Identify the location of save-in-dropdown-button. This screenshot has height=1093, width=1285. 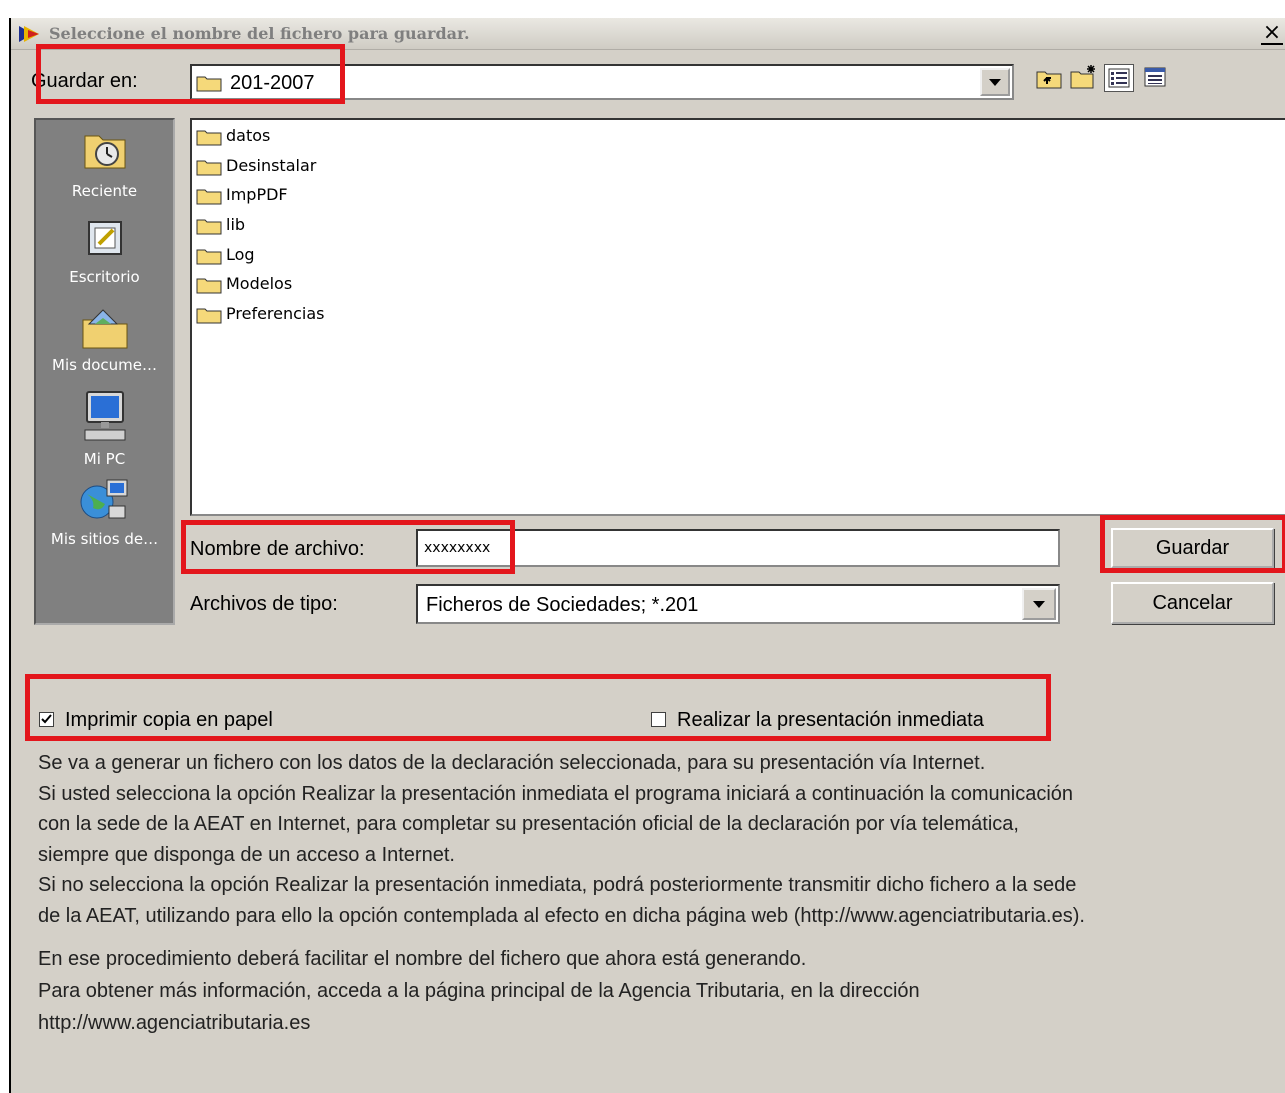
(995, 82).